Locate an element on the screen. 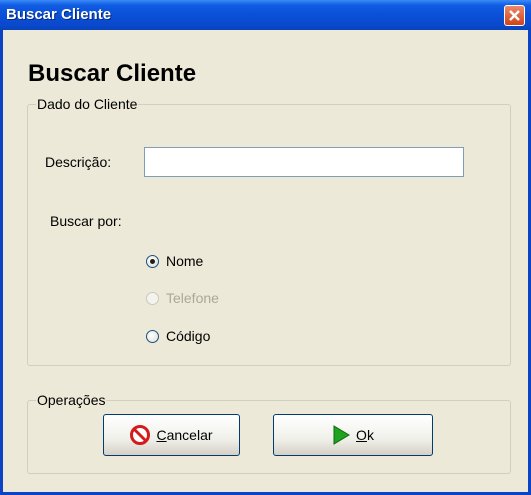  title-bar: Buscar Cliente is located at coordinates (265, 15).